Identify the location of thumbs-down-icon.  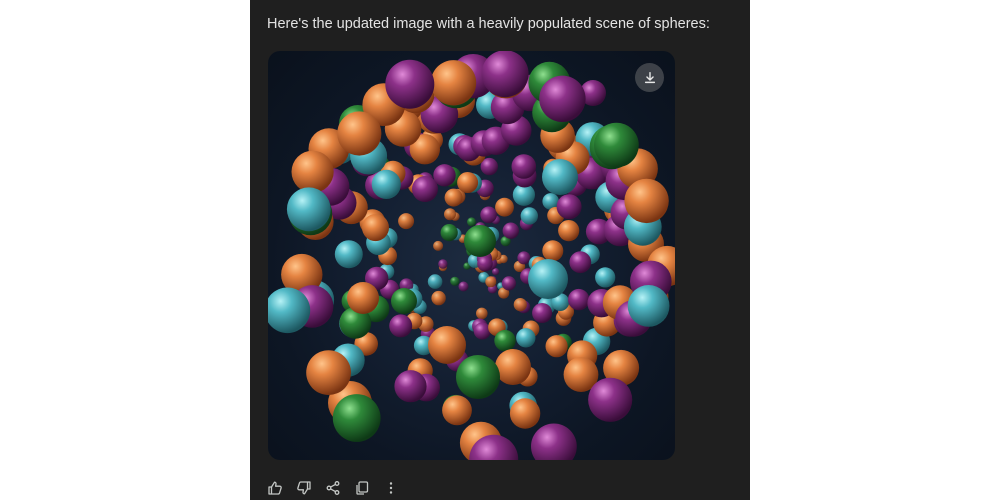
(304, 488).